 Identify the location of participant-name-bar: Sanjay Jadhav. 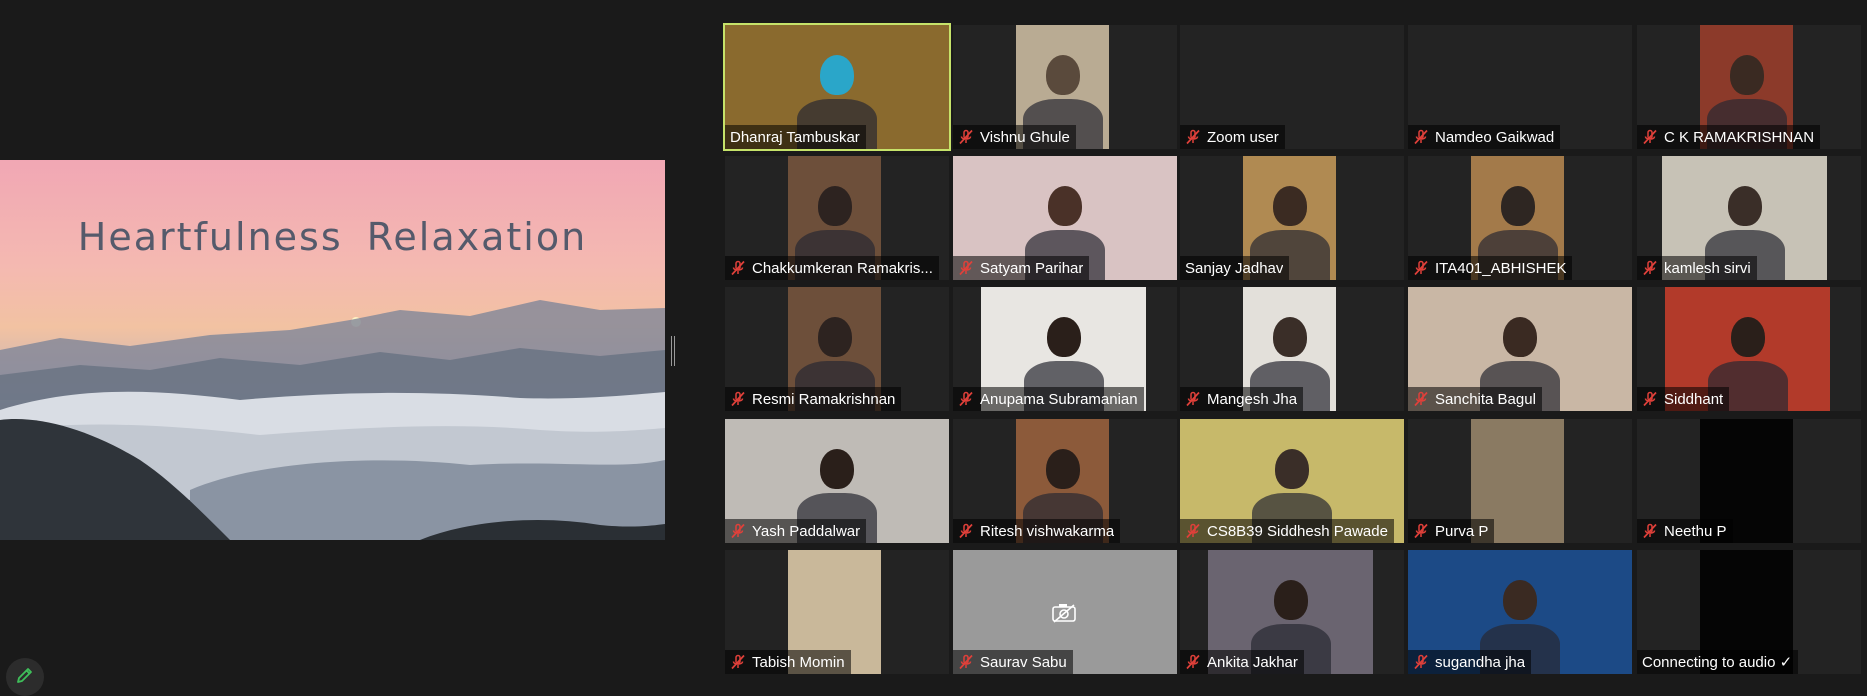
(1235, 268).